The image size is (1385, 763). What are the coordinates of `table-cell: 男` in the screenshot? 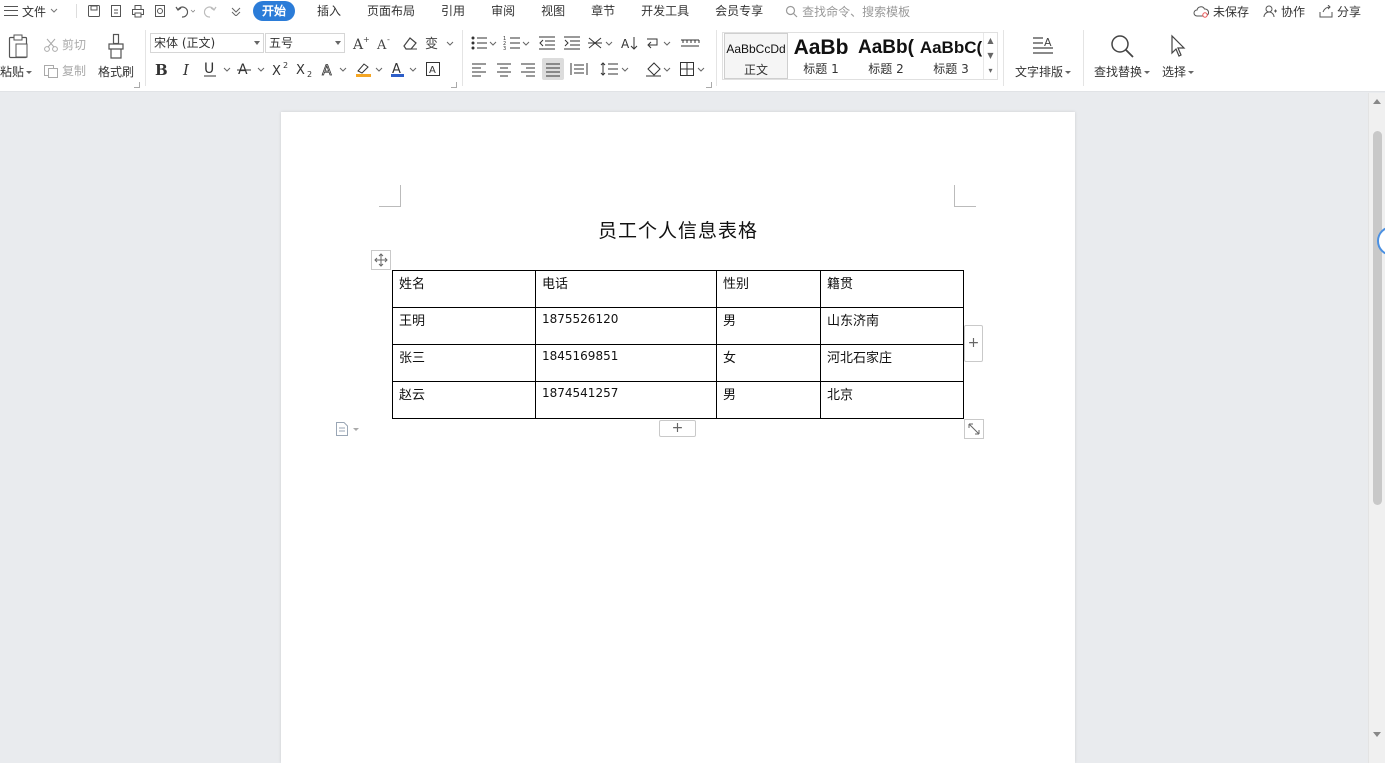 It's located at (768, 326).